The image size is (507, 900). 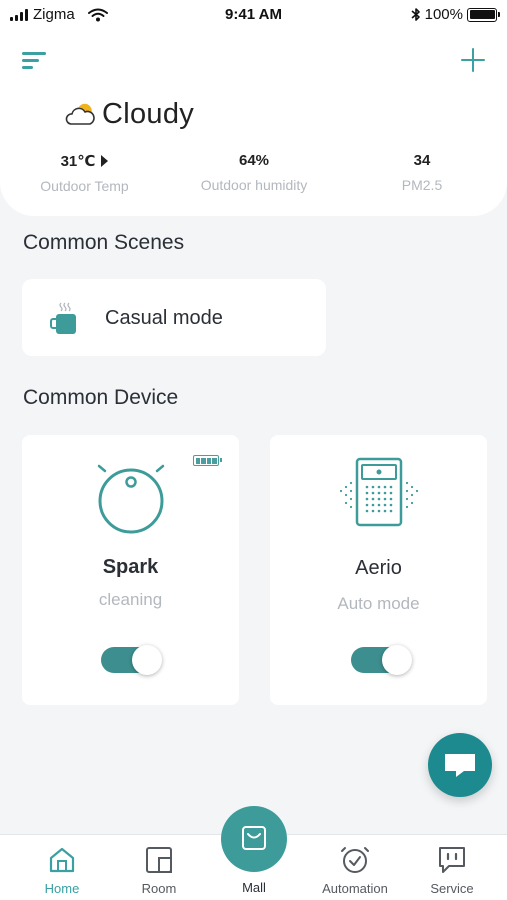 I want to click on temp-label: Outdoor Temp, so click(x=84, y=186).